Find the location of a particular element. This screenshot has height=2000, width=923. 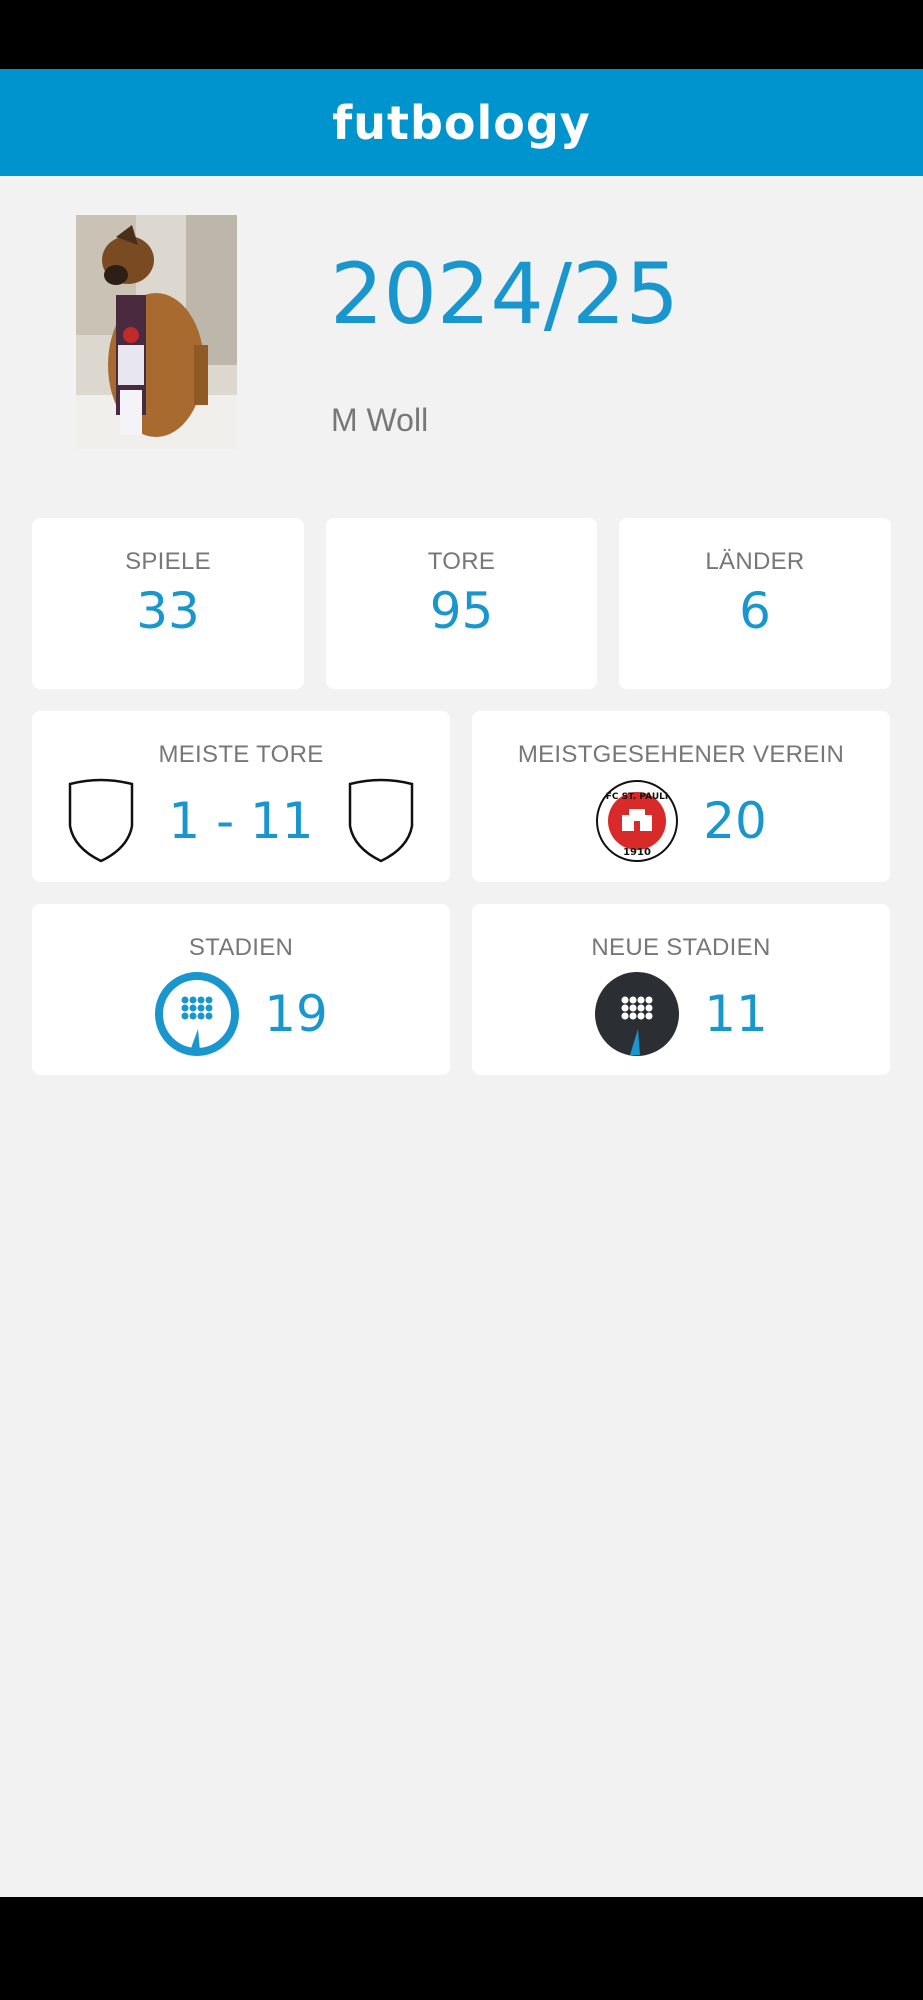

games-label: SPIELE is located at coordinates (168, 561).